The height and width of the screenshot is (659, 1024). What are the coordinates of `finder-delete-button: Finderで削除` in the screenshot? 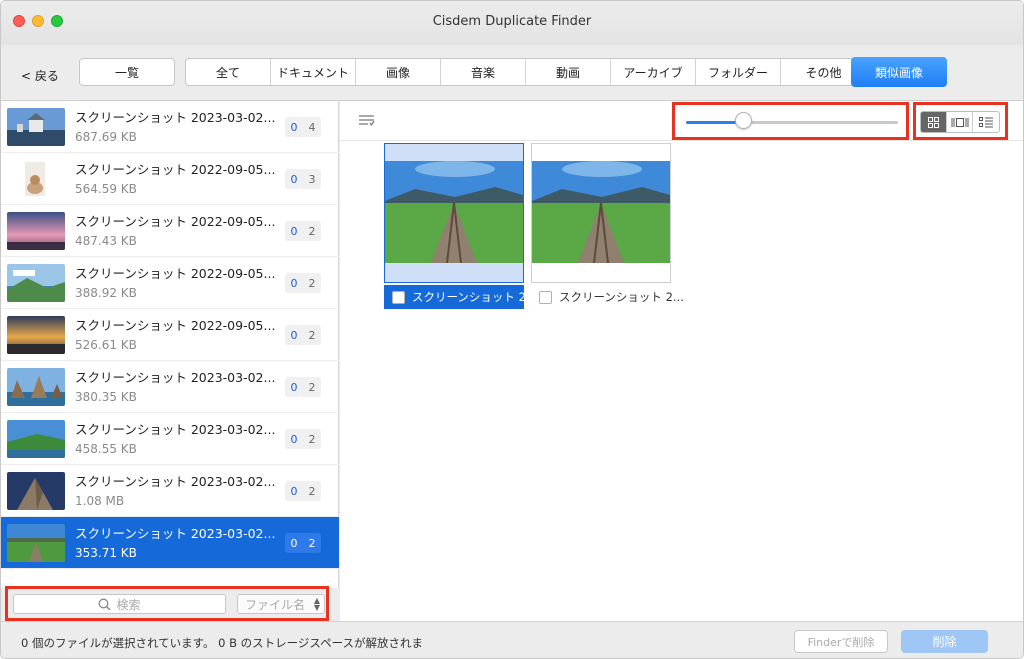 It's located at (841, 641).